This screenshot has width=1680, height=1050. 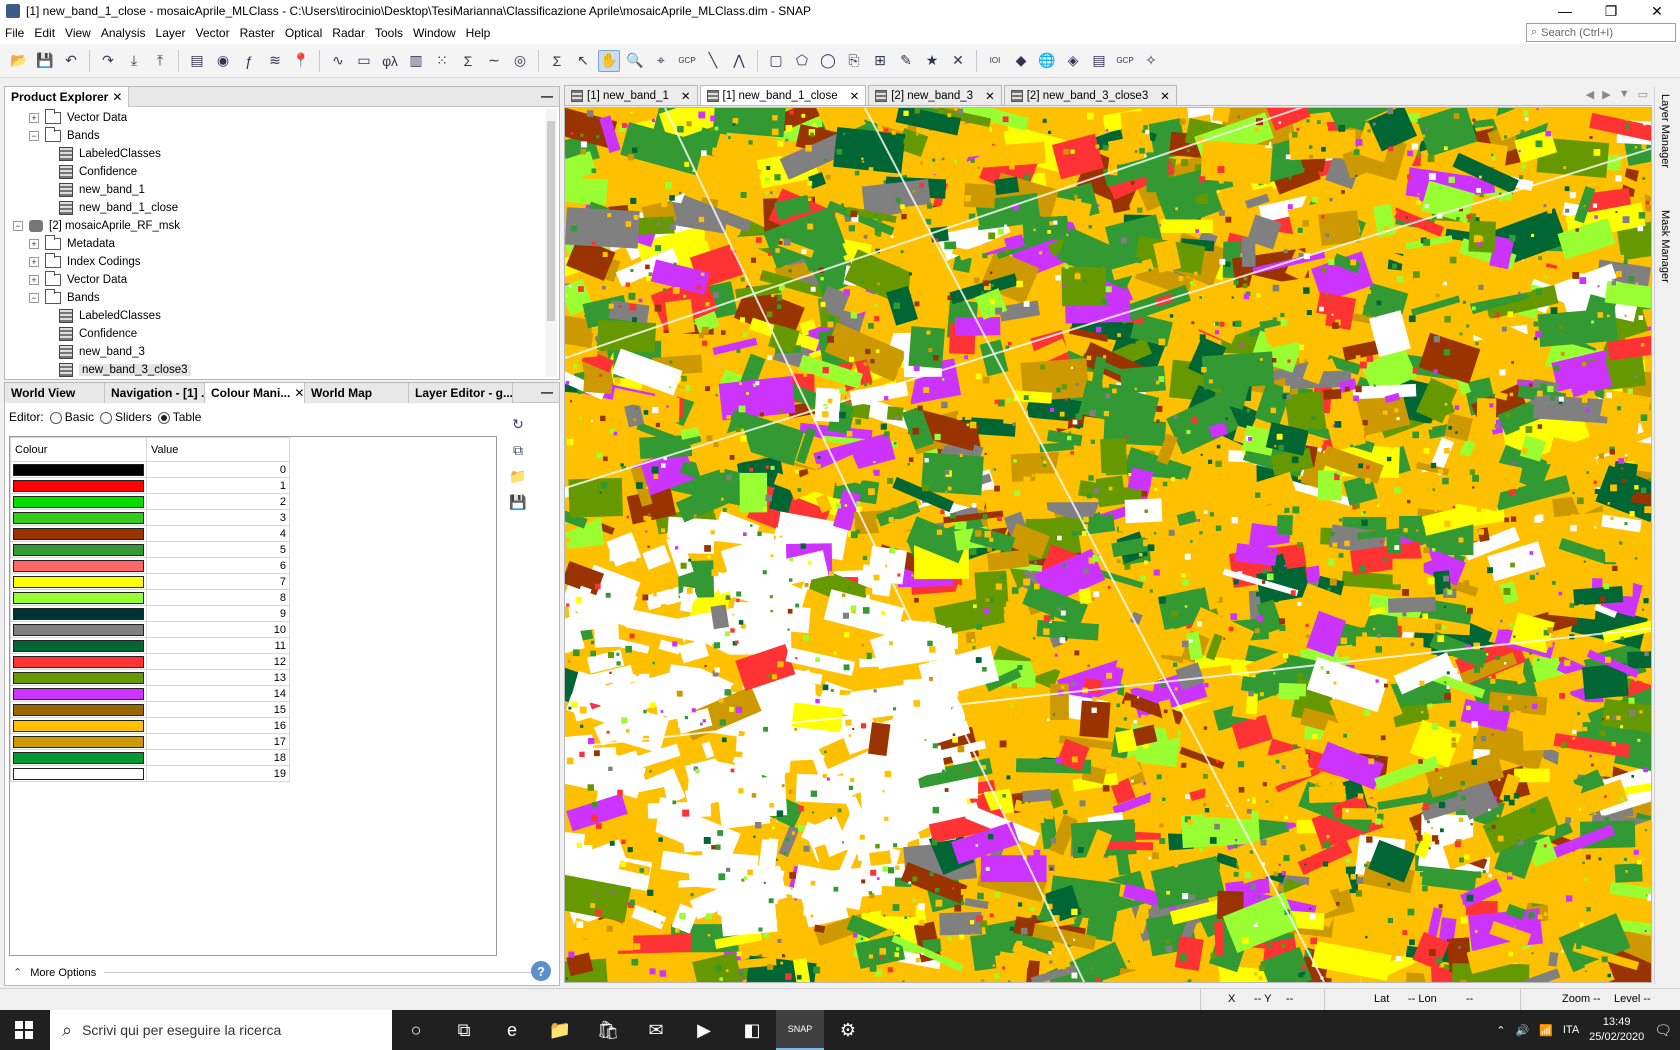 I want to click on colour-table-row: 9, so click(x=150, y=613).